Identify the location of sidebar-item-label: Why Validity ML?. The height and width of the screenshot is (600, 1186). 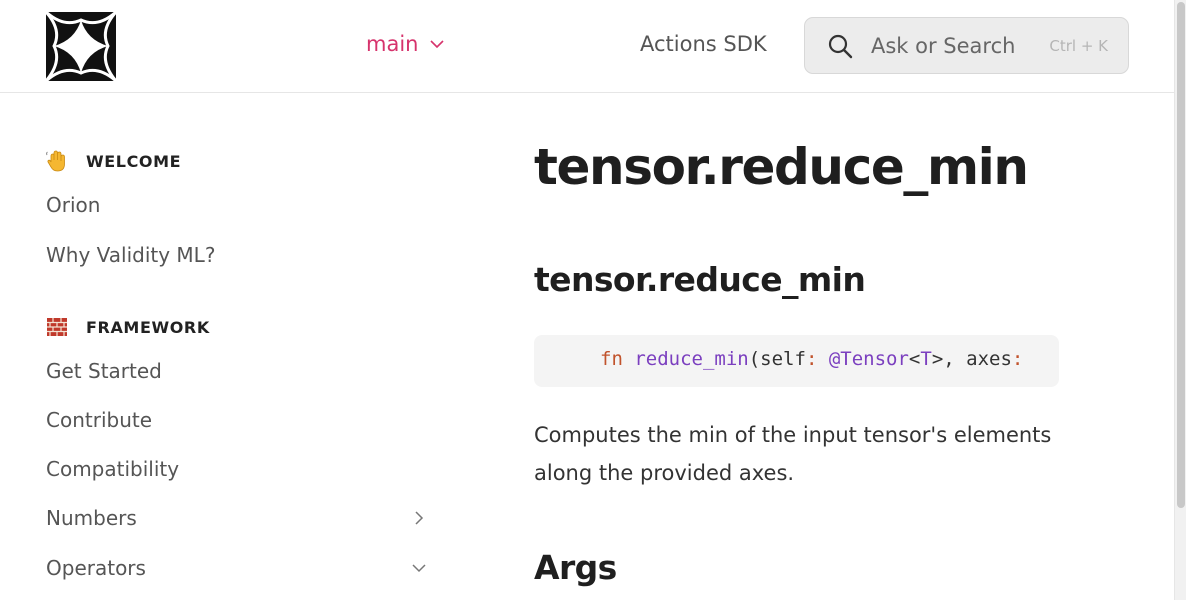
(131, 255).